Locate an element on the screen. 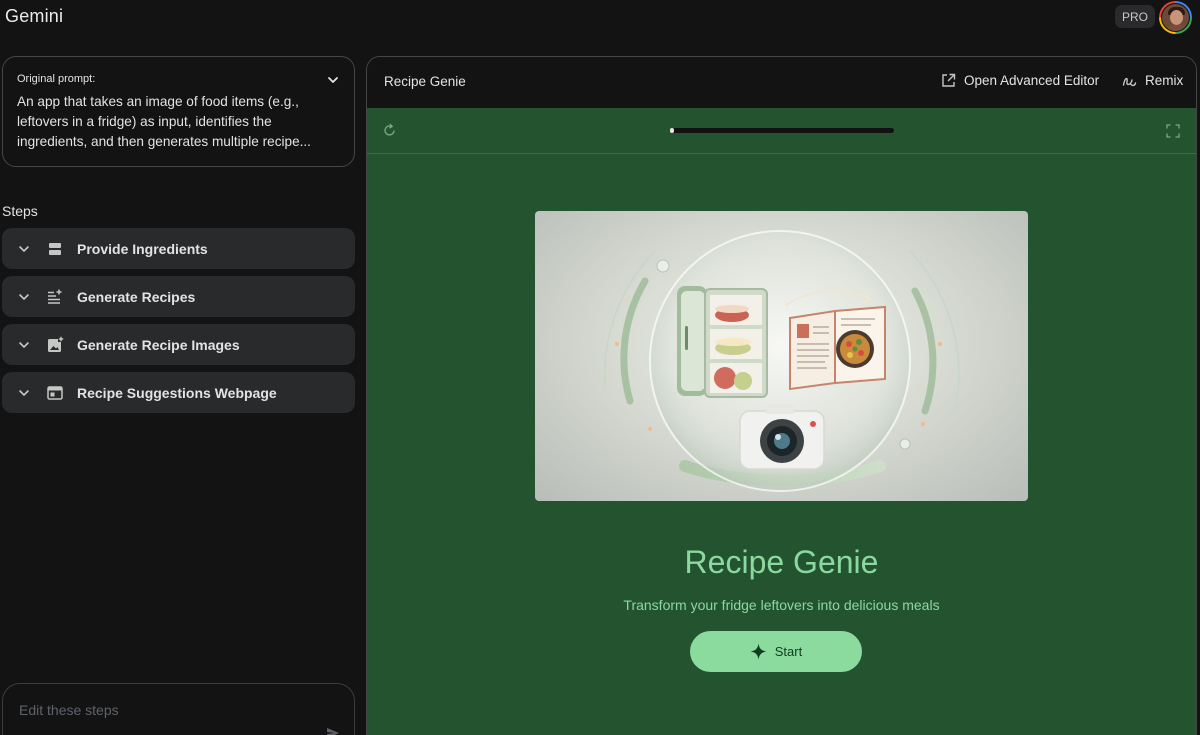 This screenshot has height=735, width=1200. preview-toolbar is located at coordinates (781, 131).